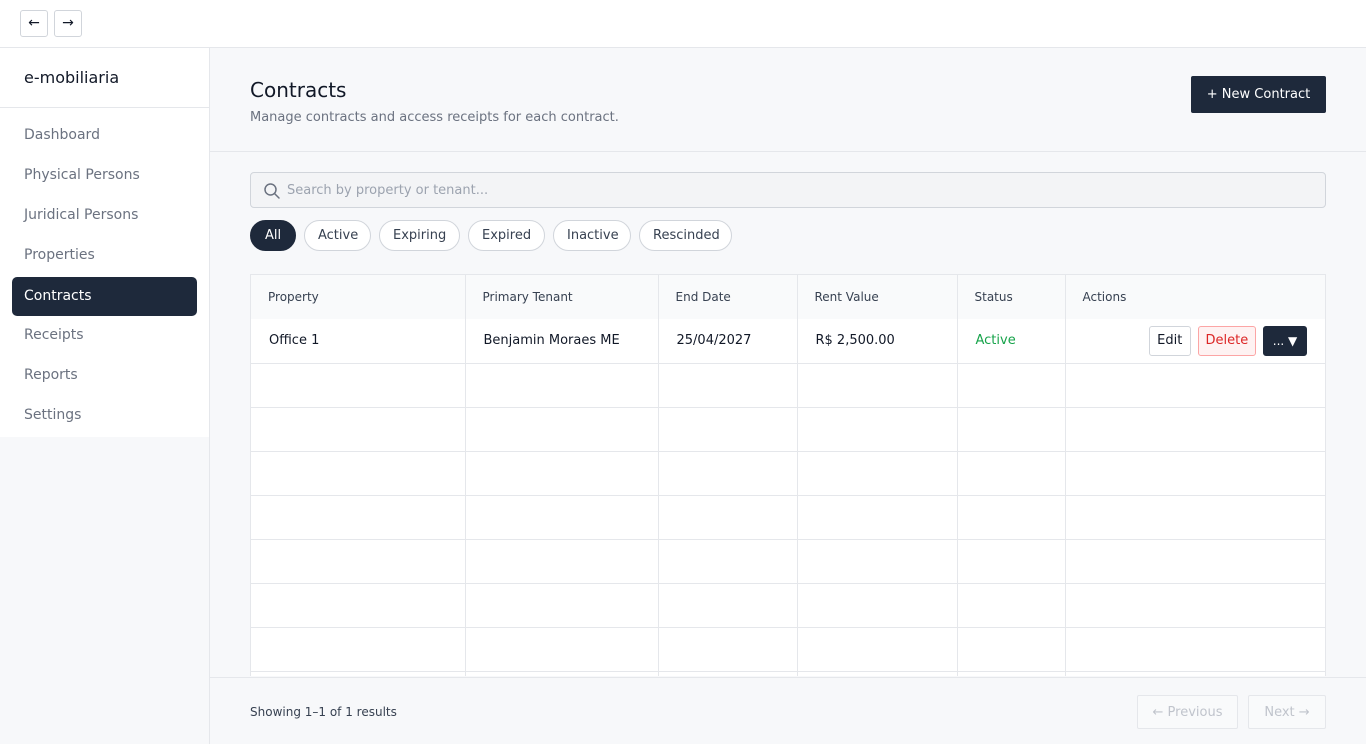 This screenshot has width=1366, height=744. I want to click on sidebar-item-receipts: Receipts, so click(104, 335).